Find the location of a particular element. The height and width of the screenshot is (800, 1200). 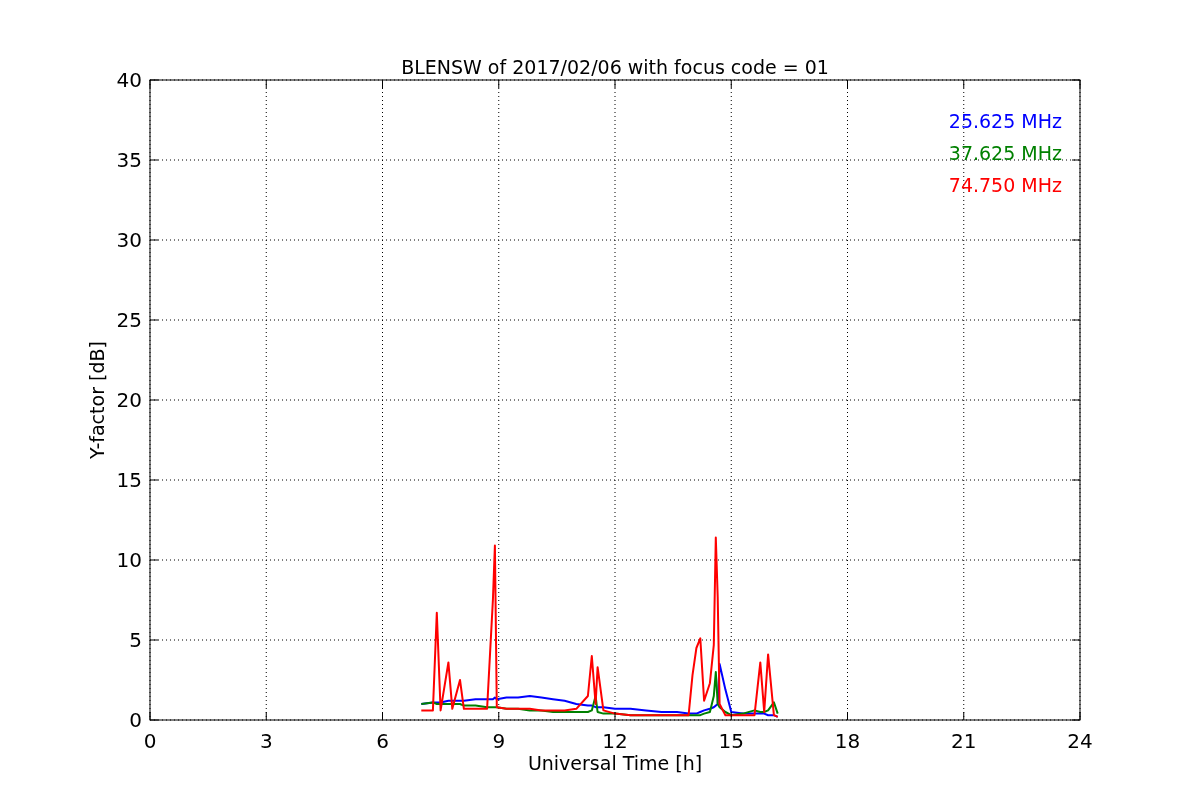

legend-label: 74.750 MHz is located at coordinates (1005, 185).